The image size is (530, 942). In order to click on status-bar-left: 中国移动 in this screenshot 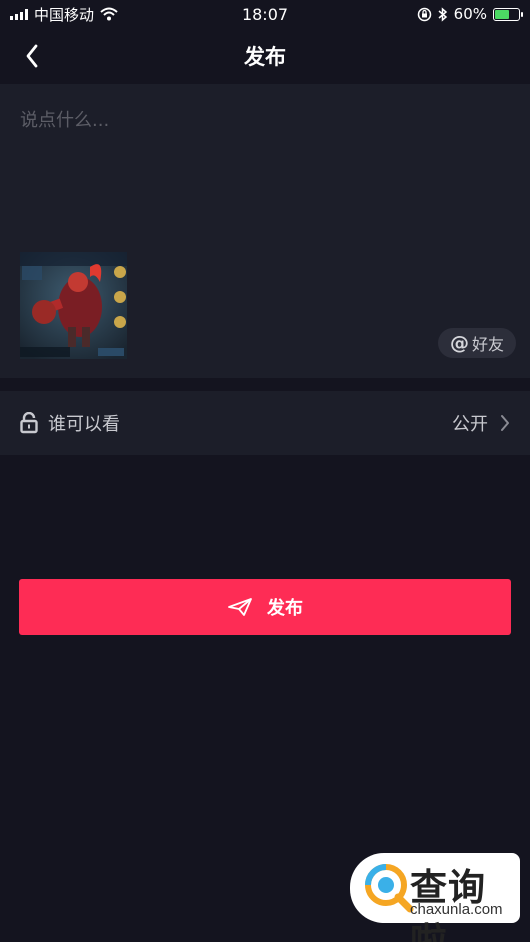, I will do `click(64, 14)`.